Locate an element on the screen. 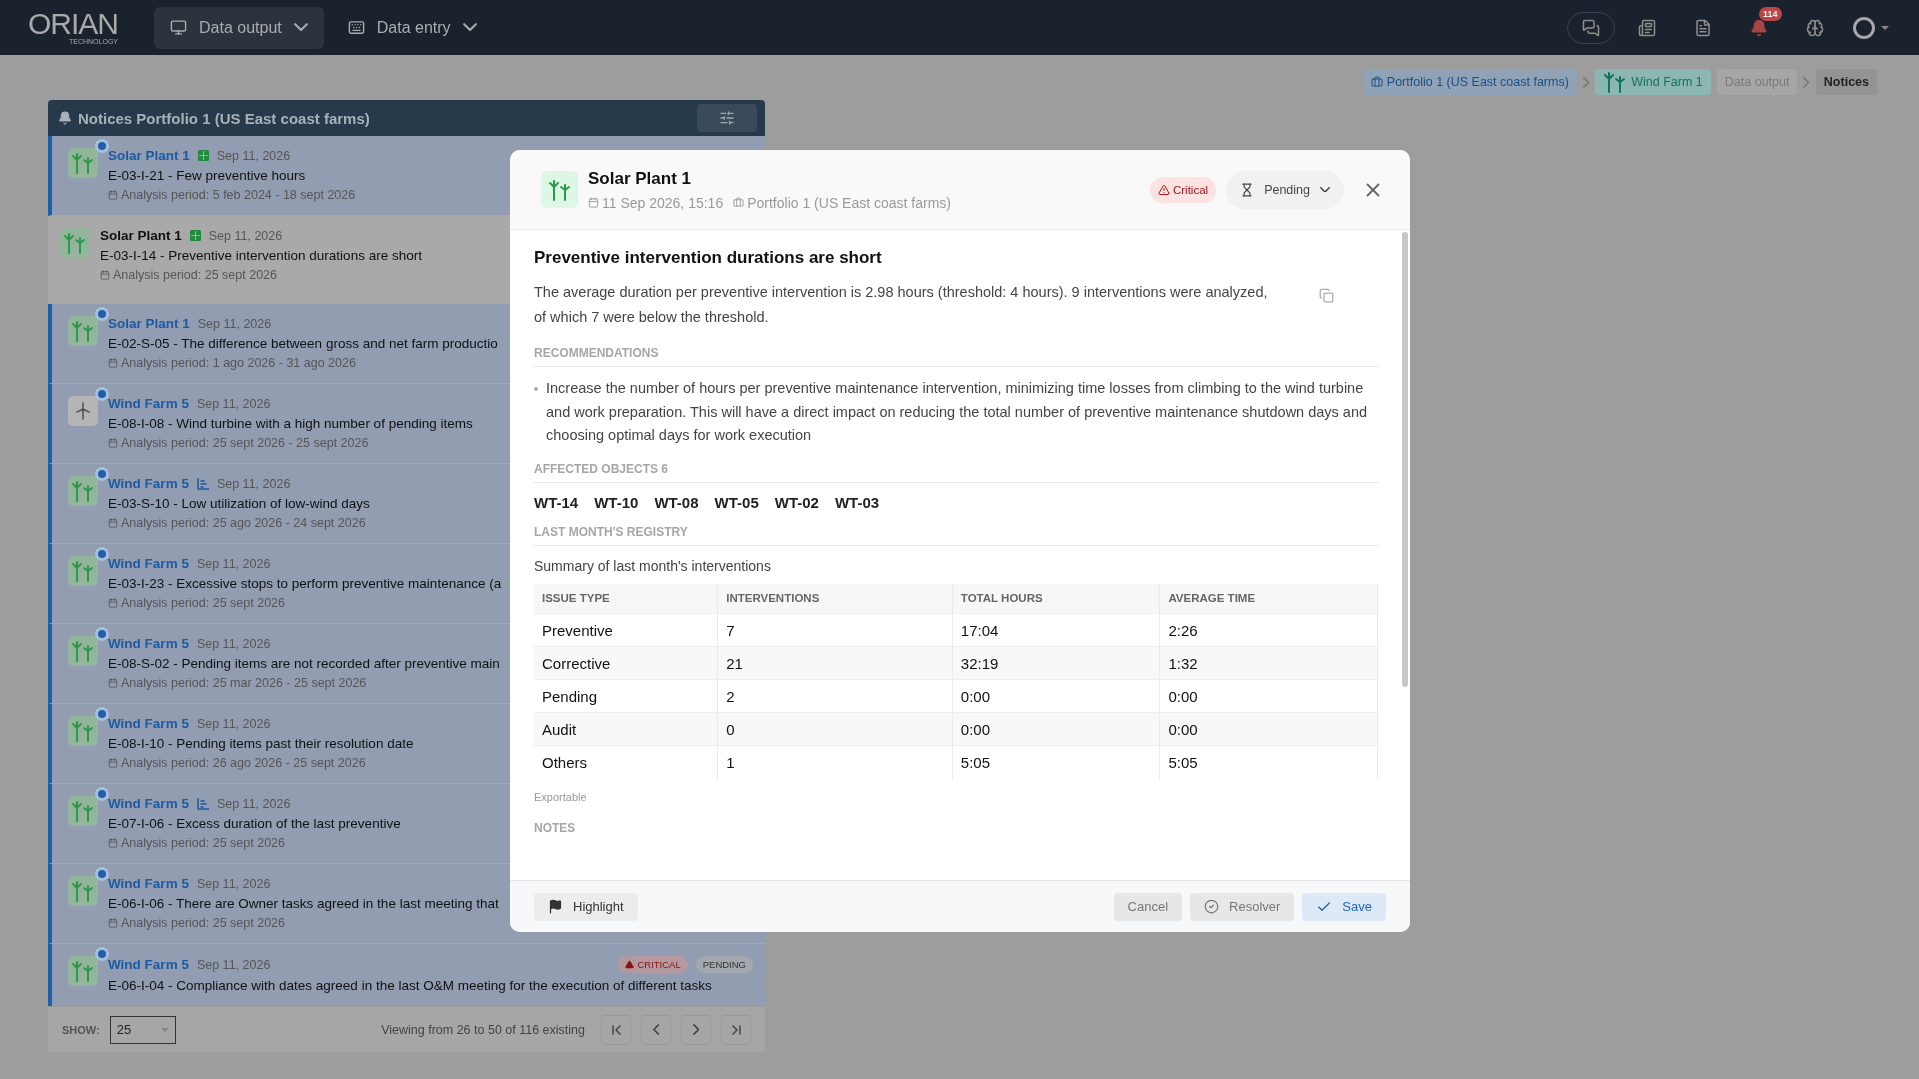 Image resolution: width=1919 pixels, height=1079 pixels. warning-icon is located at coordinates (1164, 189).